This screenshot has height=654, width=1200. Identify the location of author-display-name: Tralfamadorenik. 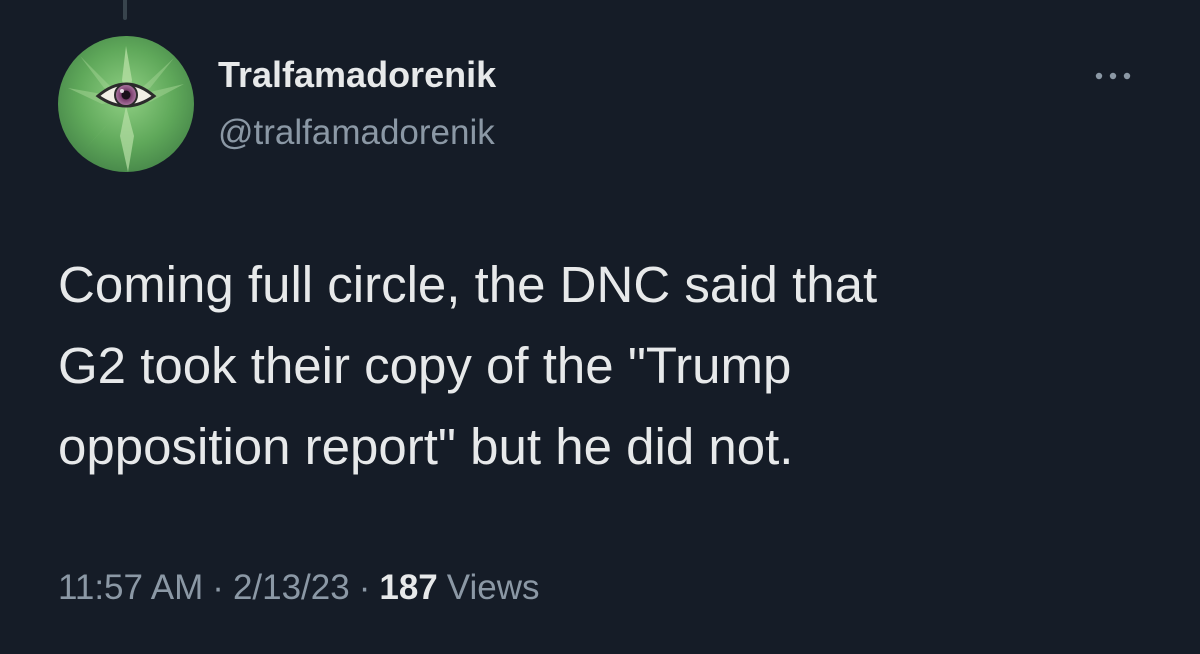
(357, 75).